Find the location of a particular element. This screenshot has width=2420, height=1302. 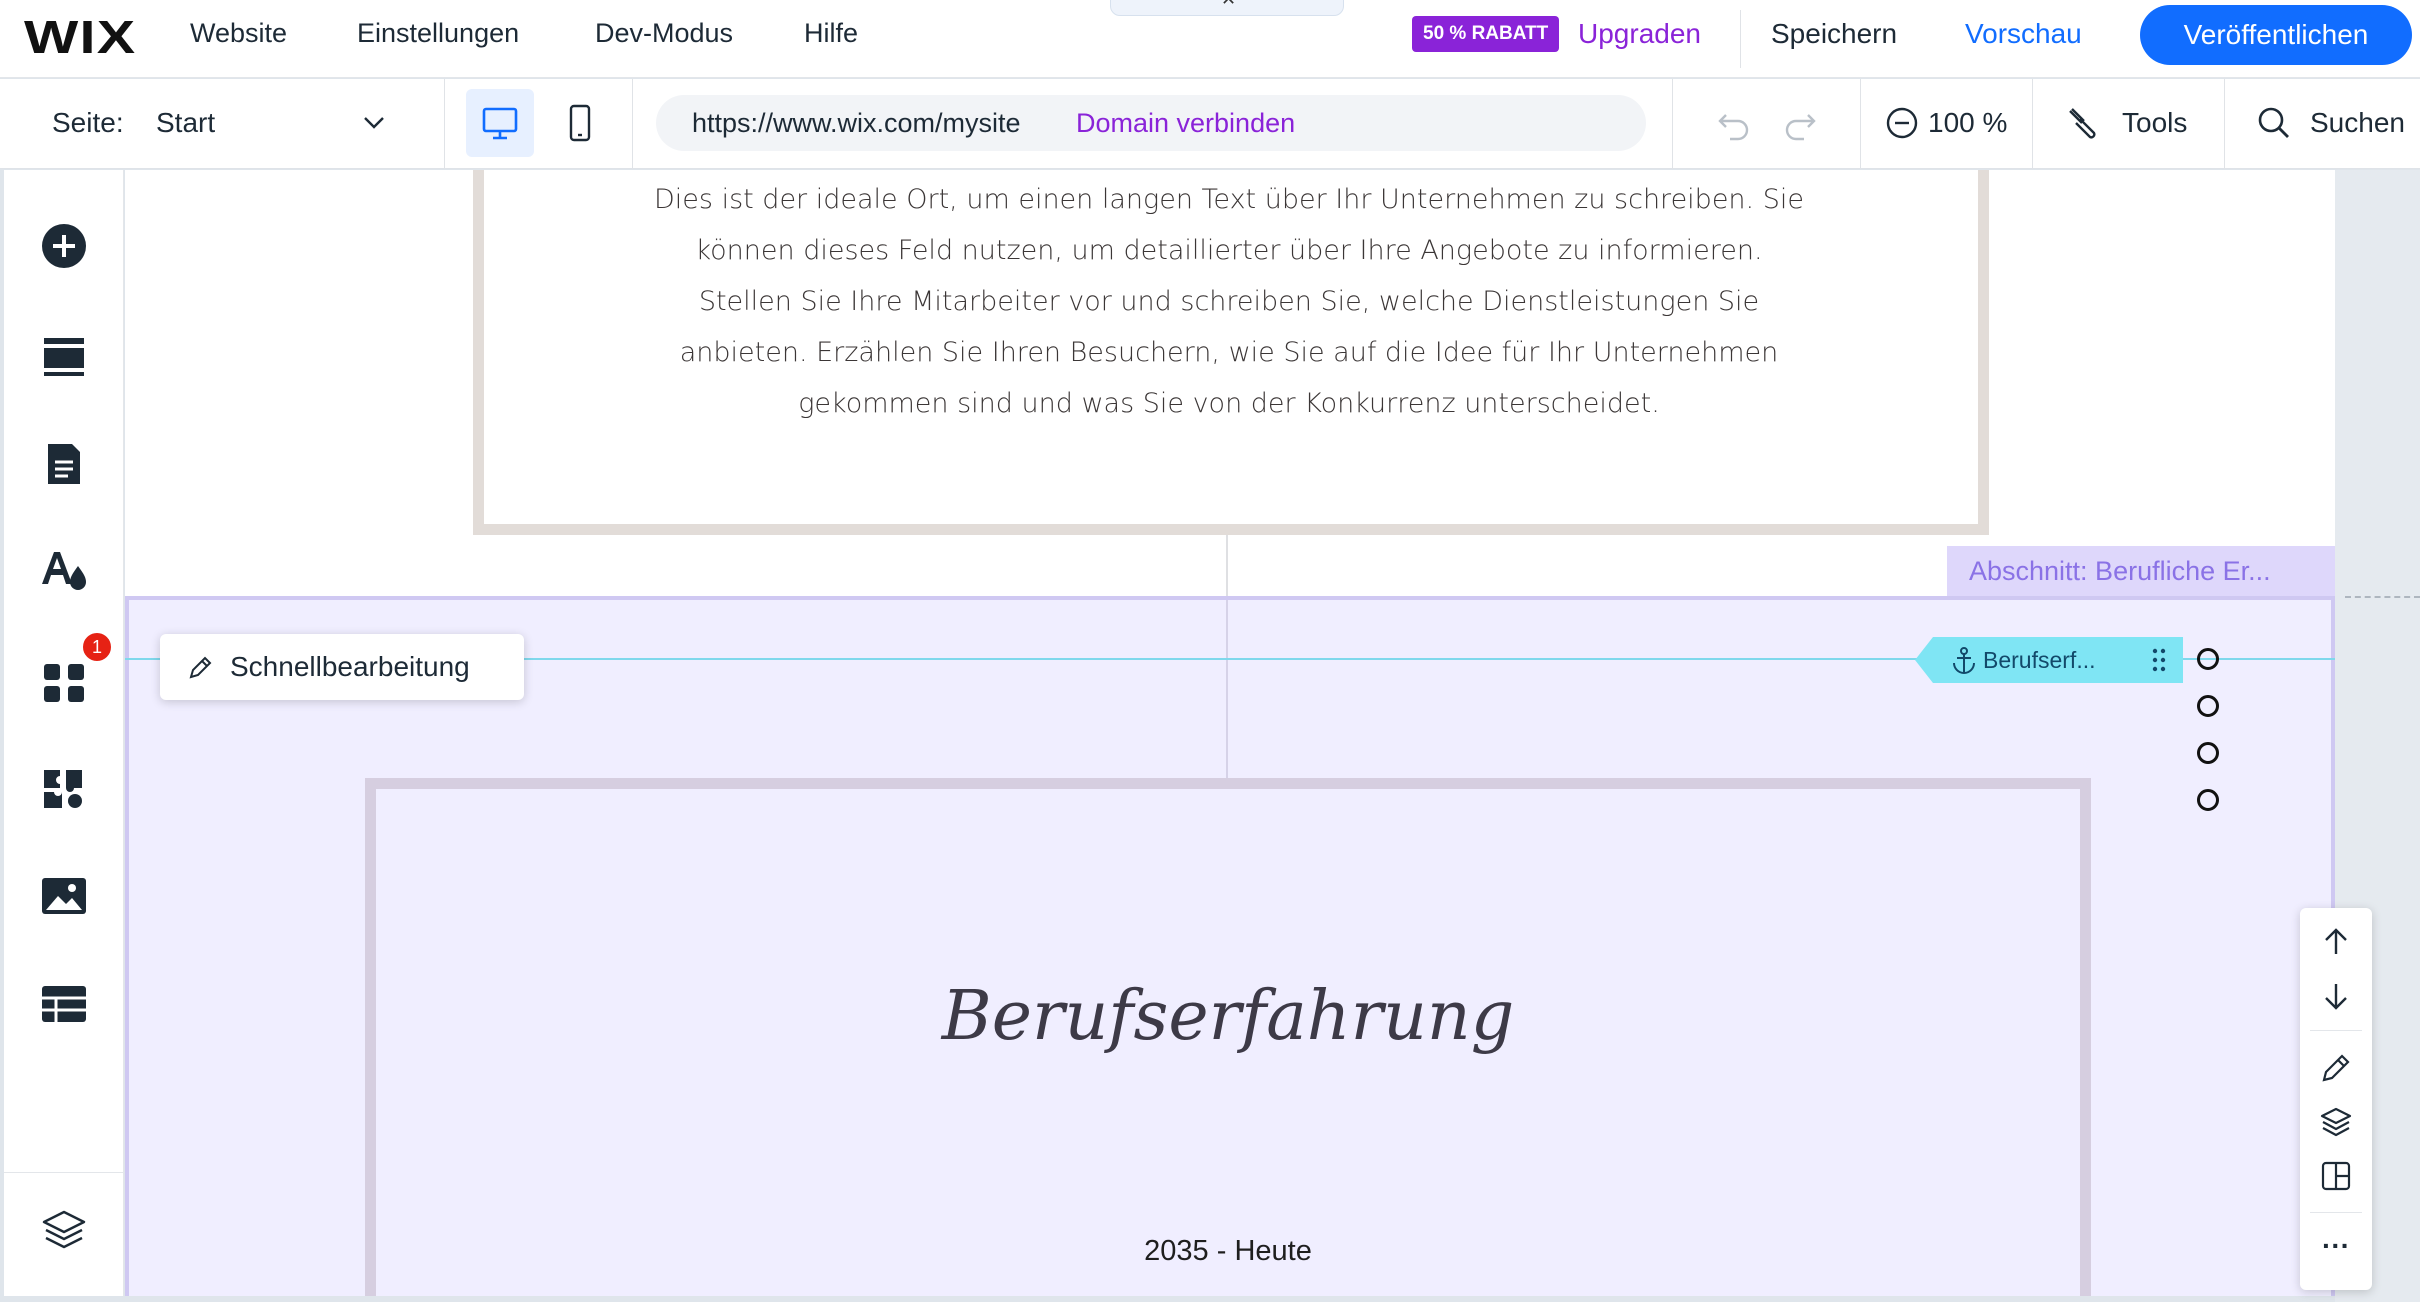

tools-icon is located at coordinates (2083, 122).